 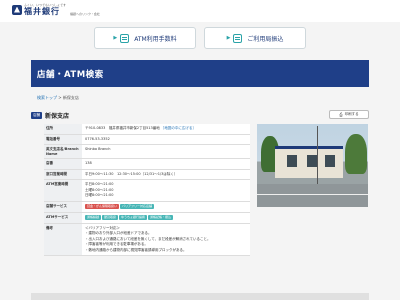 What do you see at coordinates (47, 97) in the screenshot?
I see `breadcrumb-home: 検索トップ` at bounding box center [47, 97].